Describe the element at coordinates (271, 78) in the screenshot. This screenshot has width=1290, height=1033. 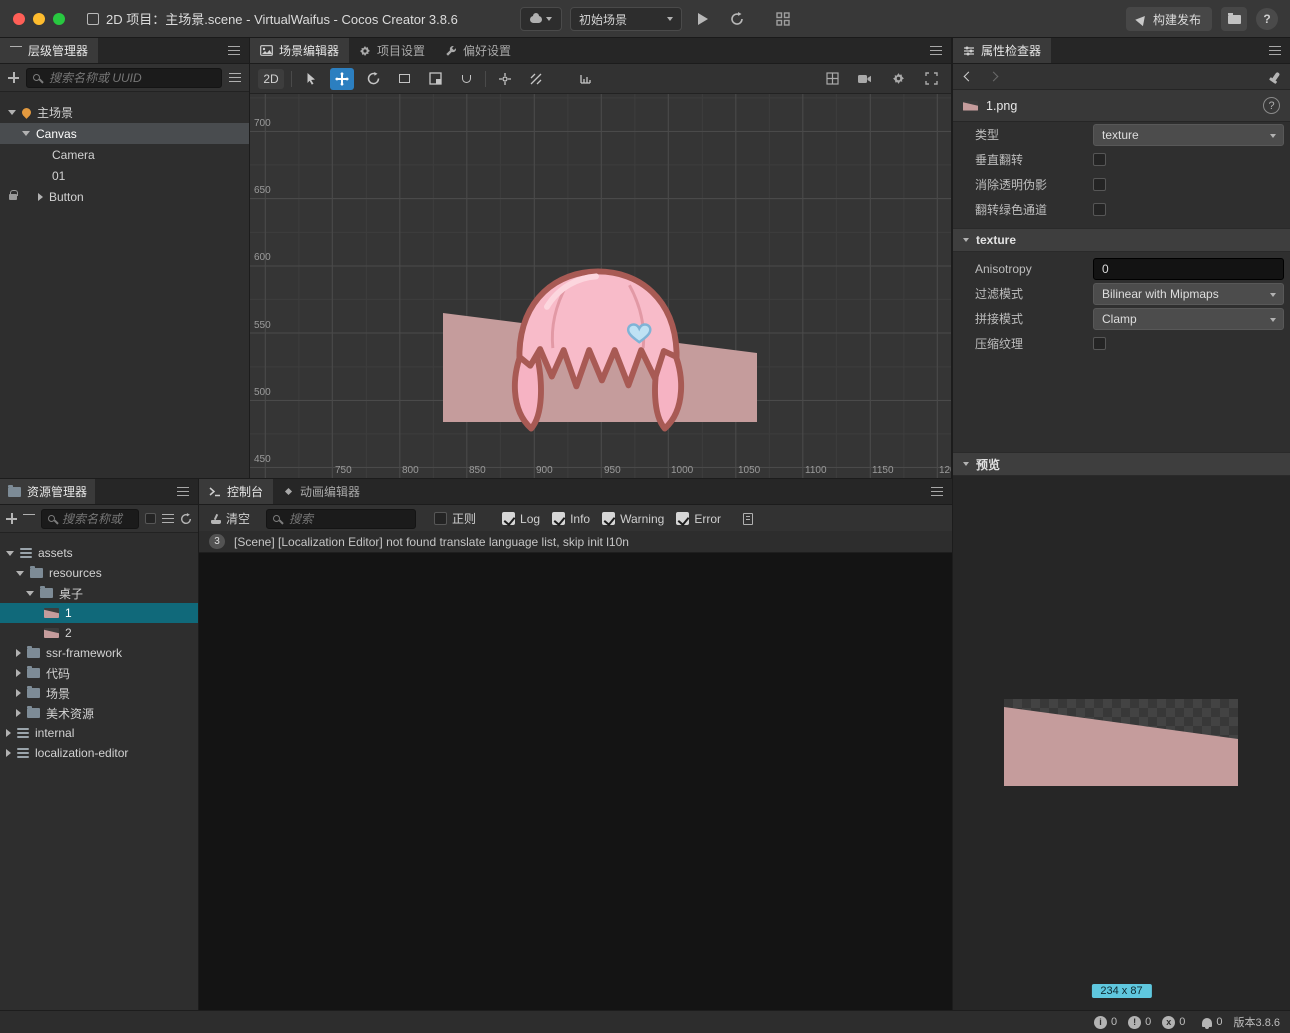
I see `mode-2d-toggle: 2D` at that location.